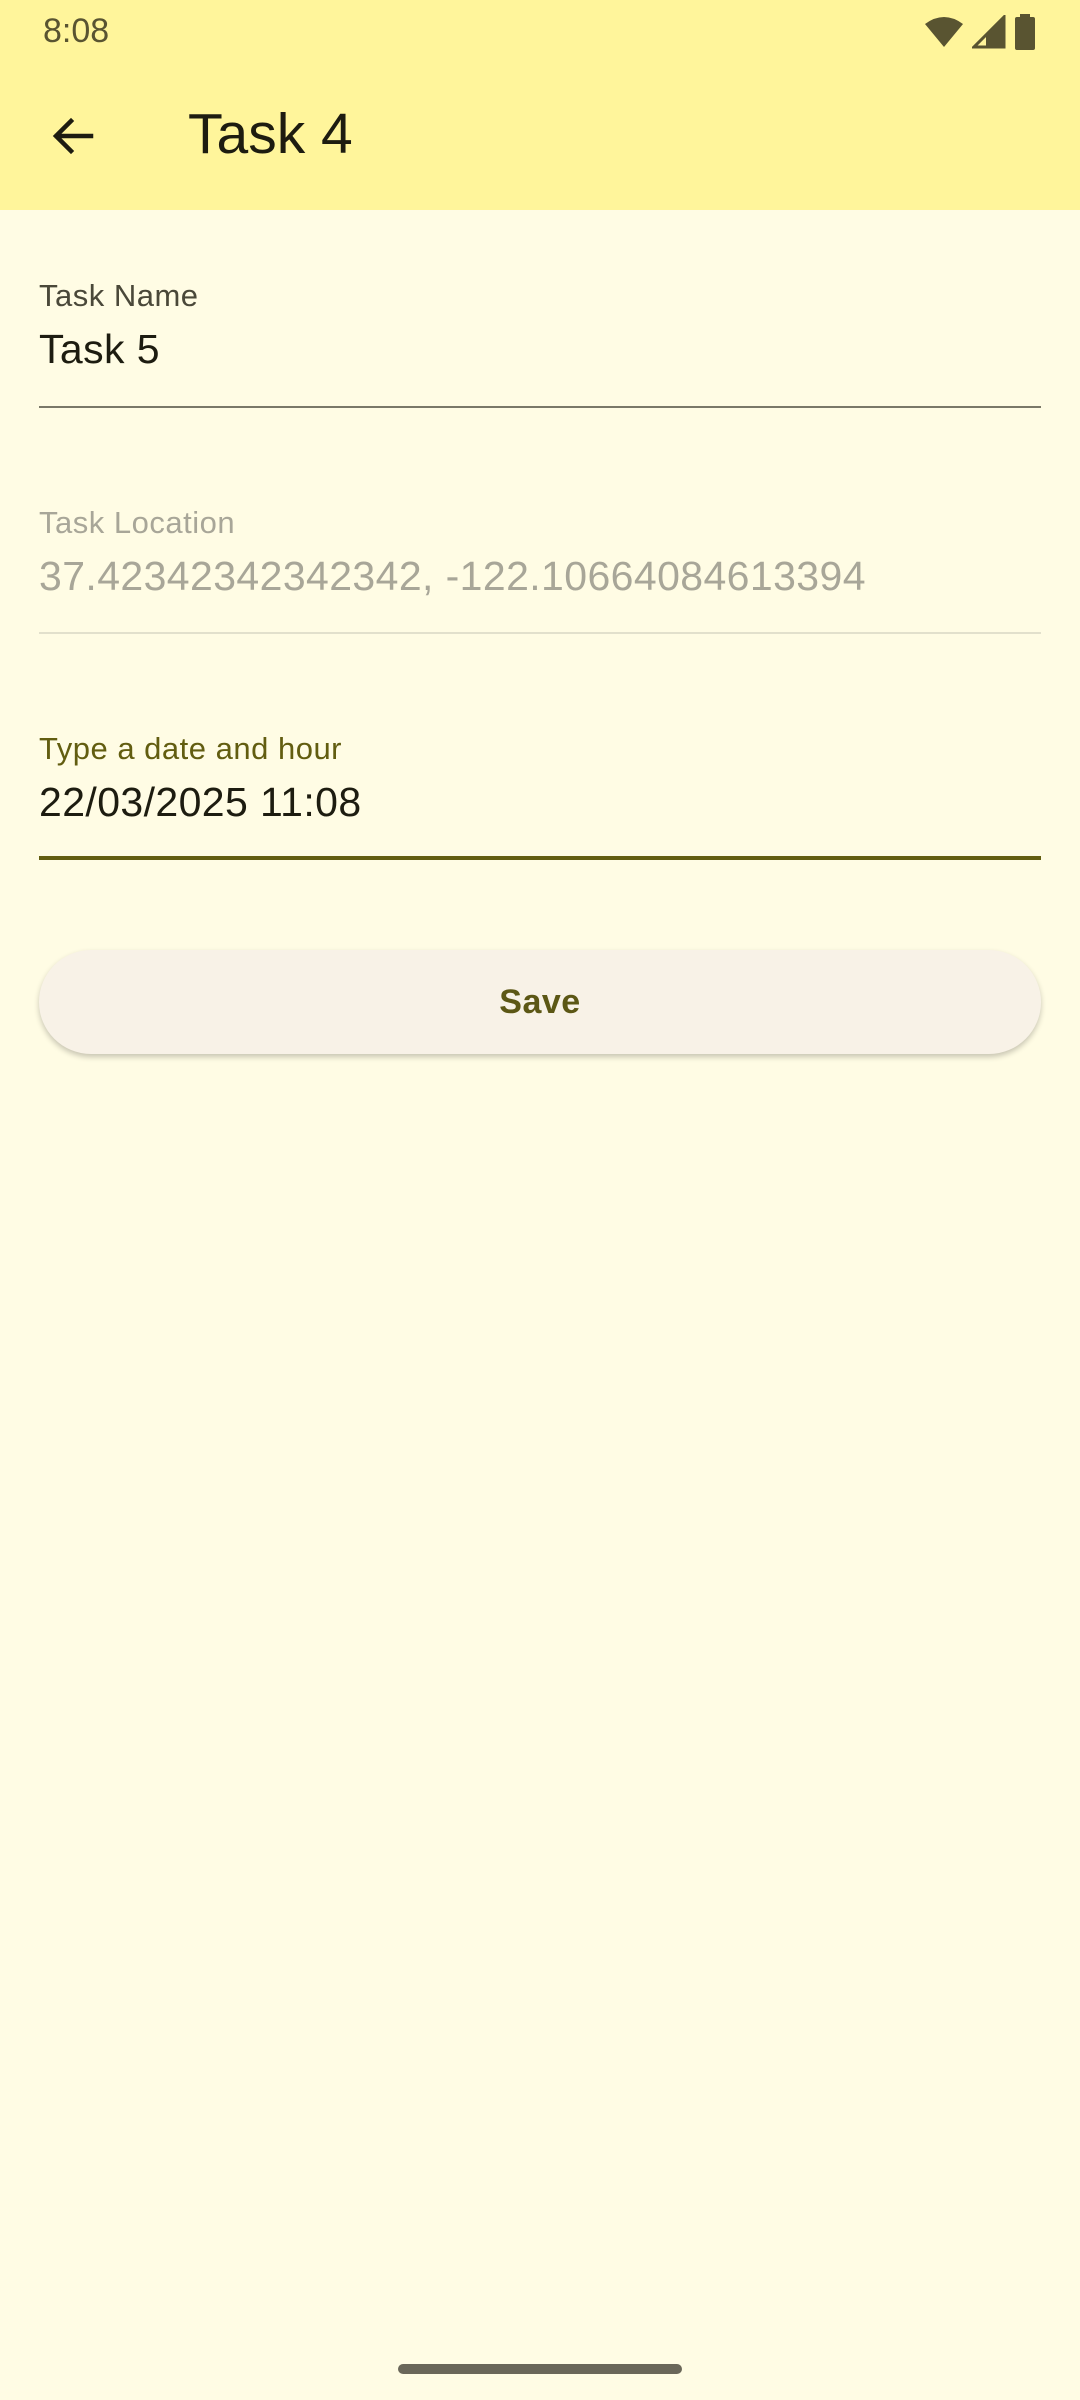 The width and height of the screenshot is (1080, 2400). I want to click on date-hour-label: Type a date and hour, so click(191, 748).